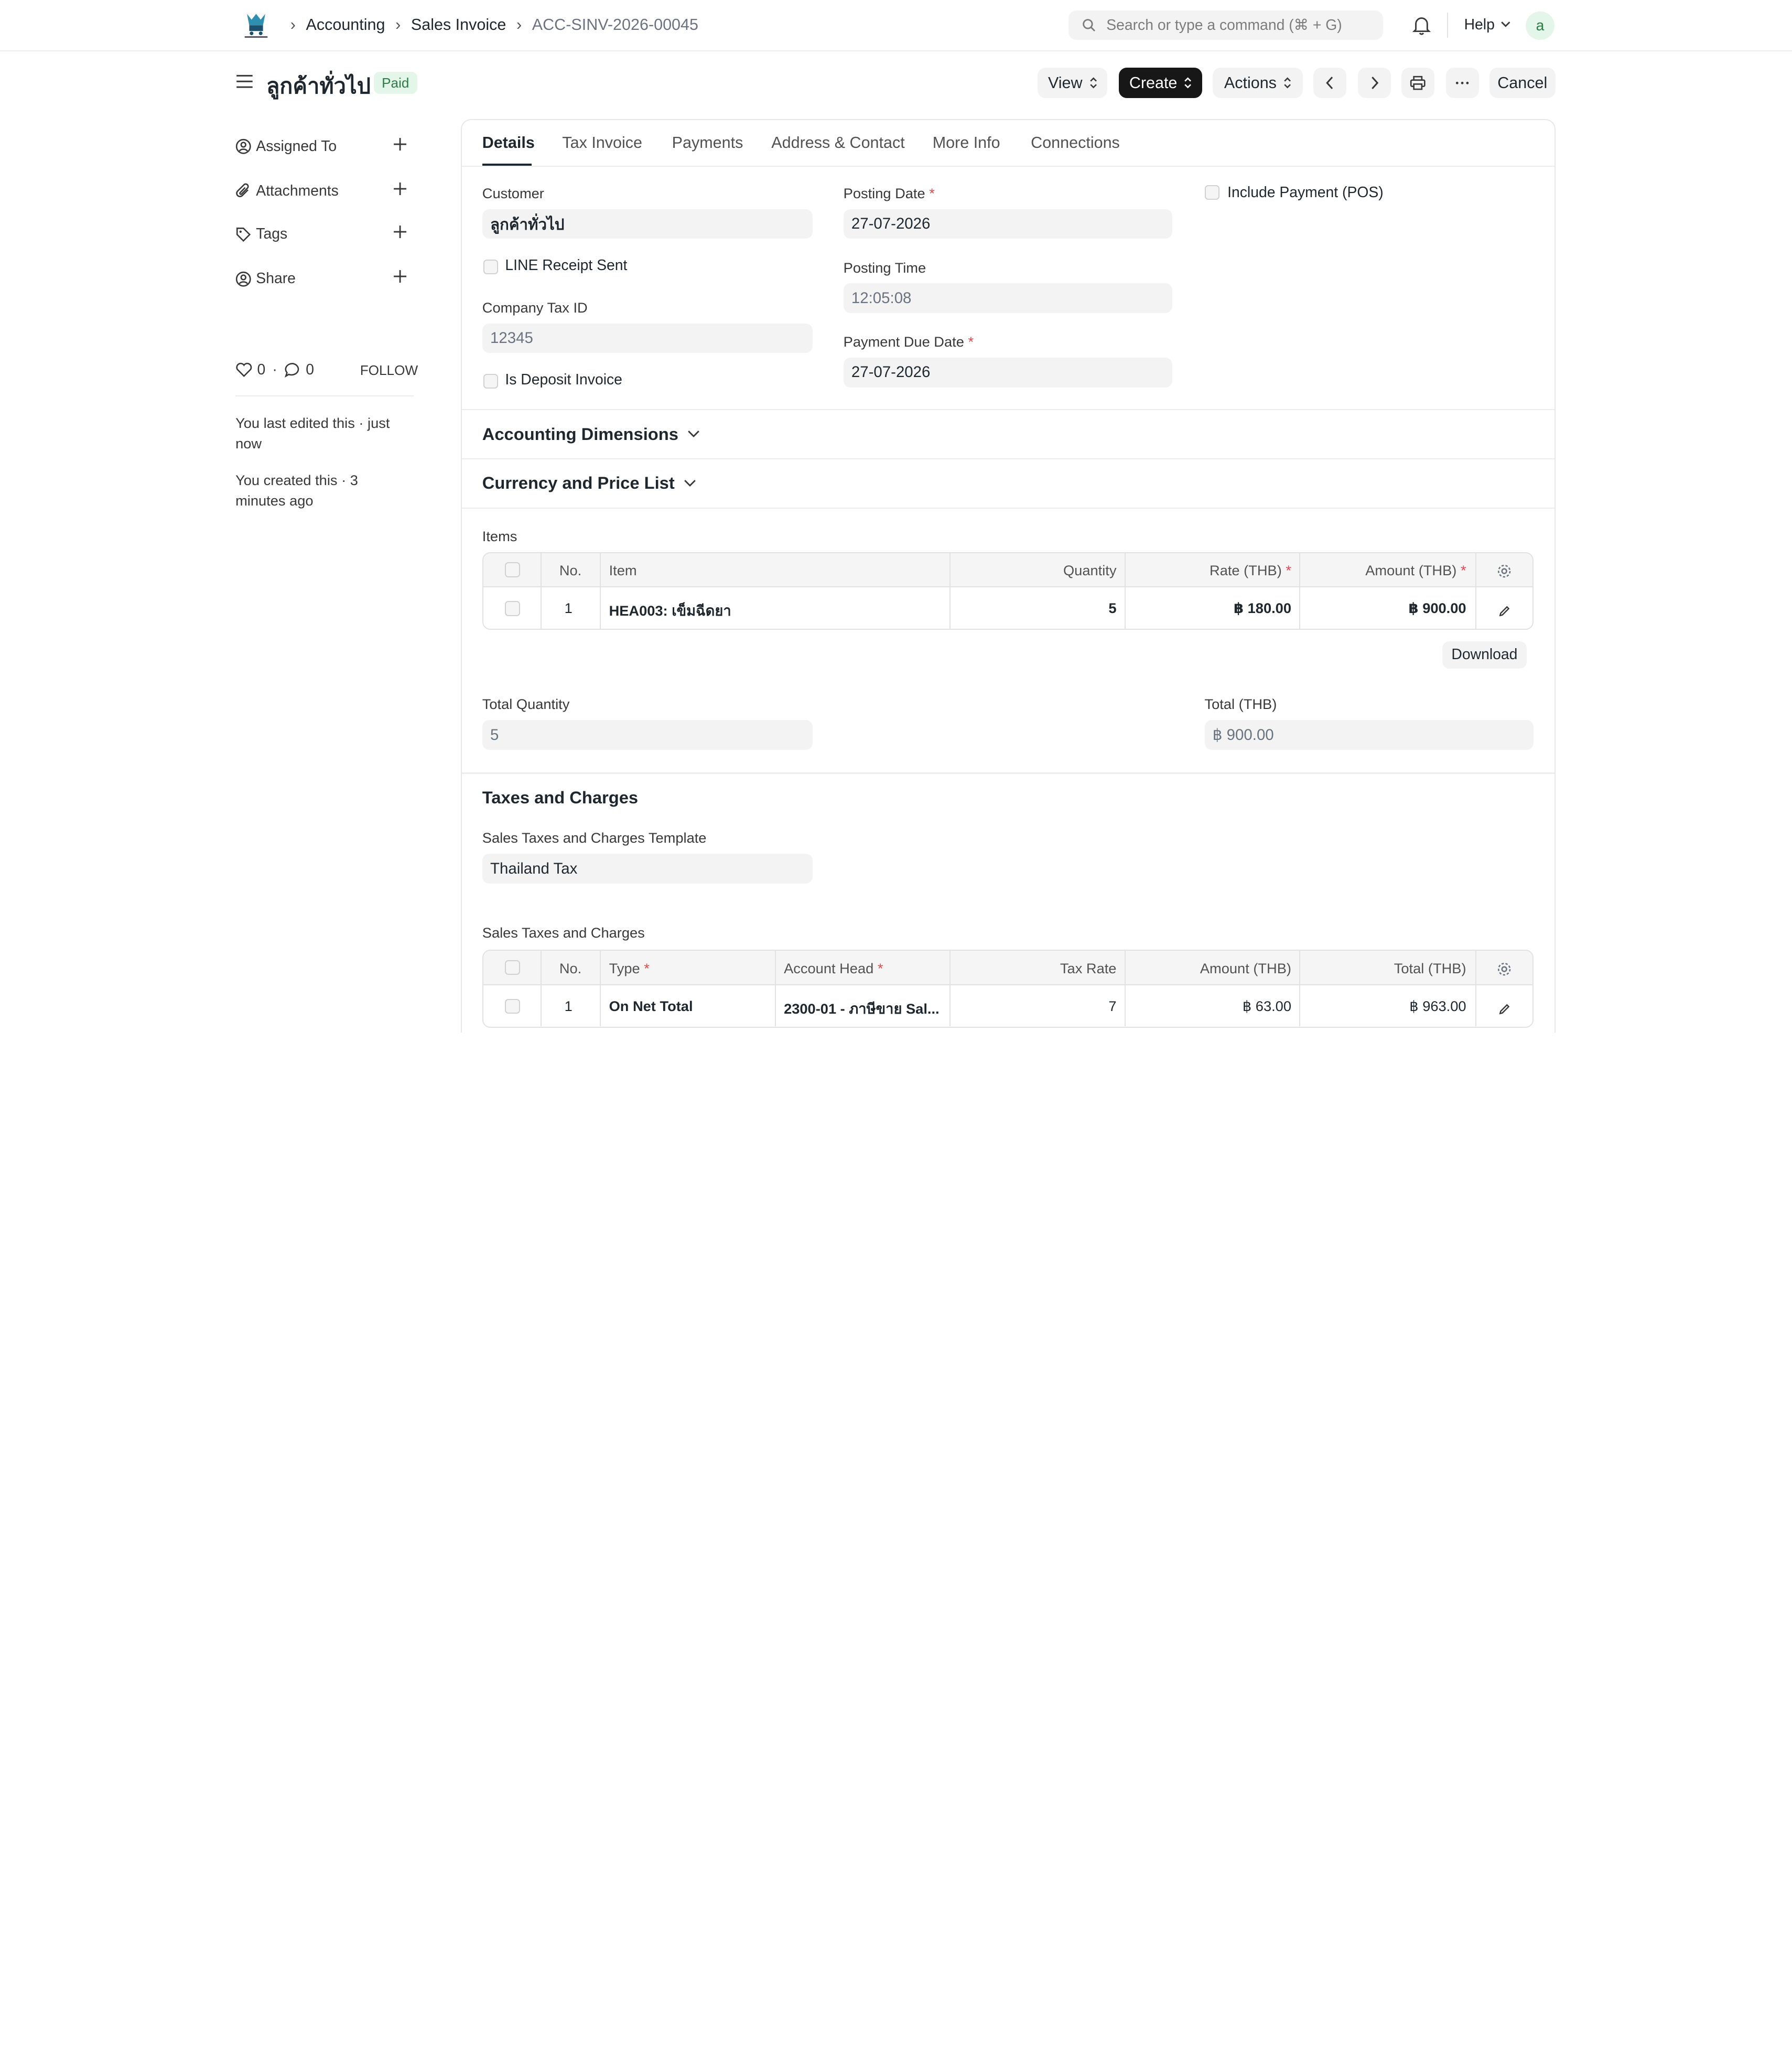 The width and height of the screenshot is (1792, 2064). Describe the element at coordinates (1287, 83) in the screenshot. I see `select-arrows-icon` at that location.